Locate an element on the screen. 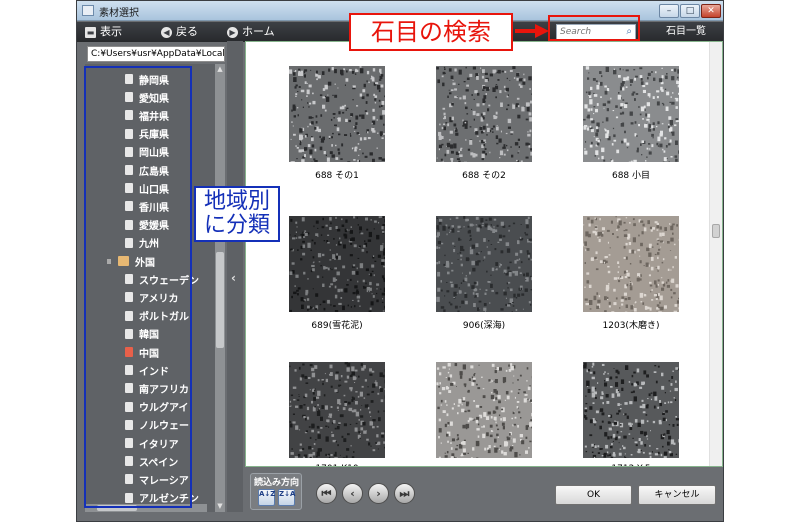 The height and width of the screenshot is (522, 800). sort-ascending-button: A↓Z is located at coordinates (266, 497).